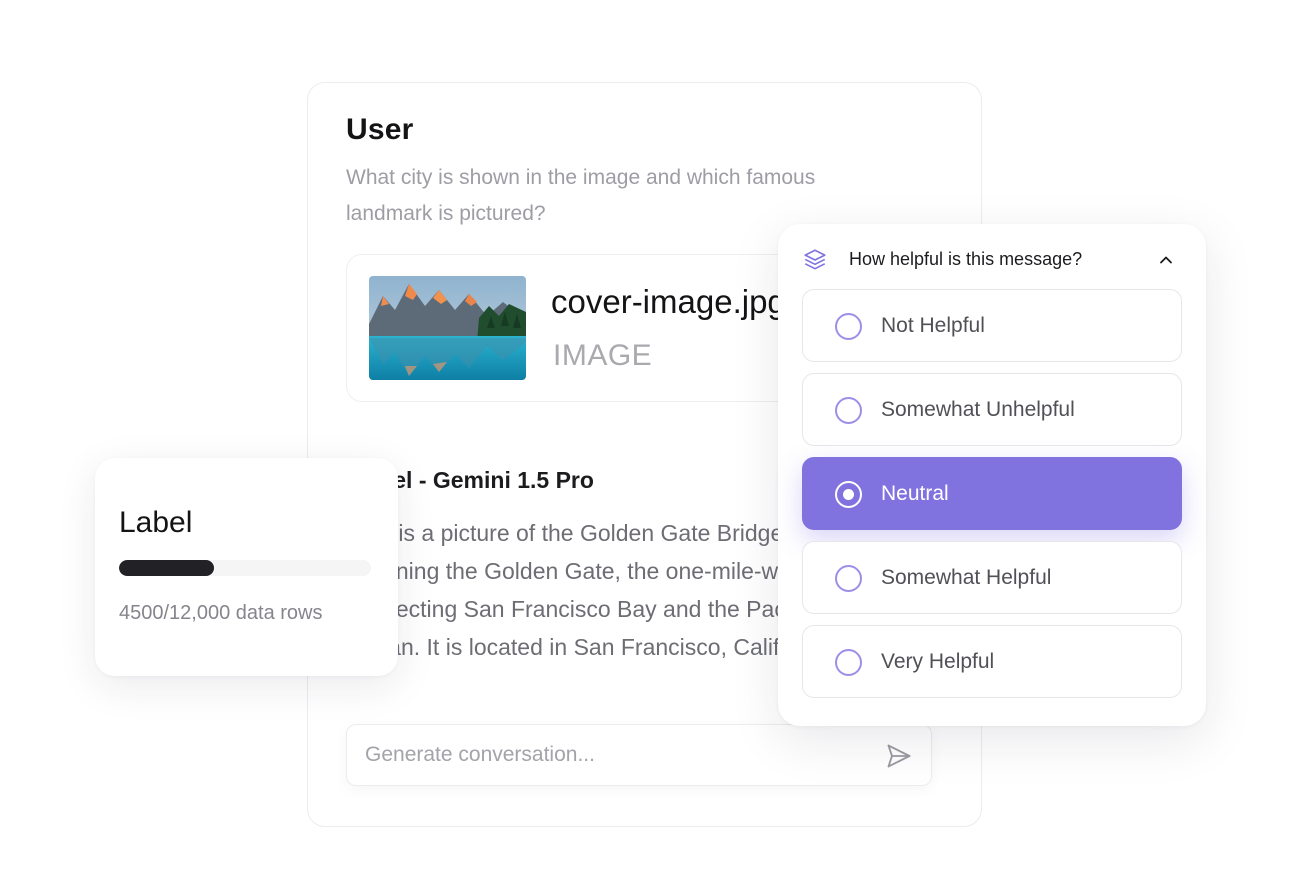 This screenshot has width=1290, height=891. What do you see at coordinates (576, 328) in the screenshot?
I see `image-attachment: cover-image.jpg IMAGE` at bounding box center [576, 328].